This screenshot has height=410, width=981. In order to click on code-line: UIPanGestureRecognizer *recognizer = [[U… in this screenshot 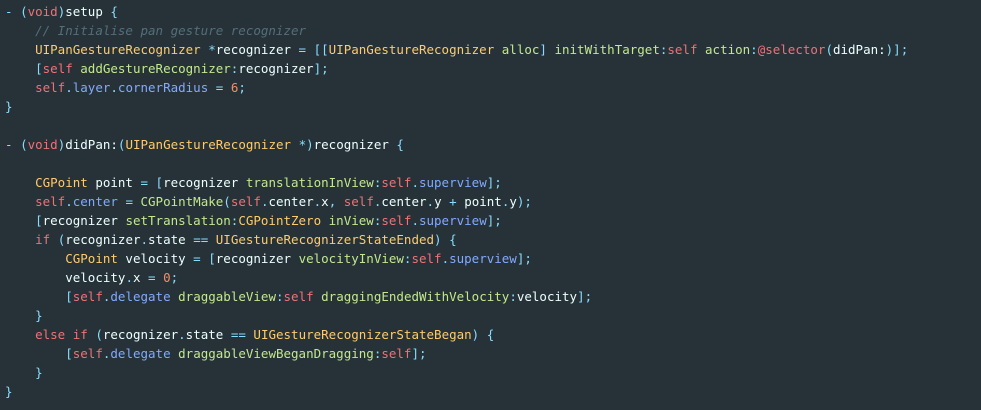, I will do `click(456, 49)`.